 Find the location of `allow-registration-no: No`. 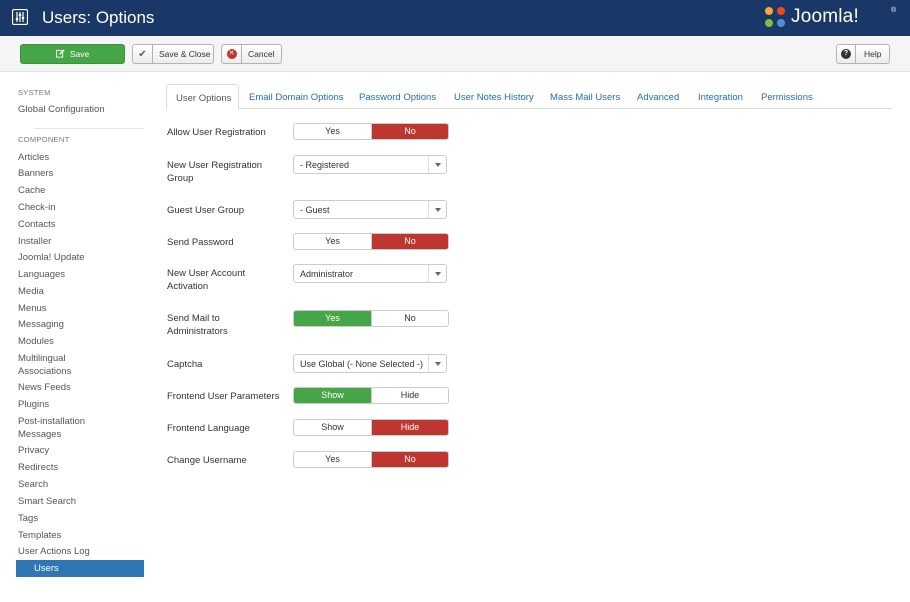

allow-registration-no: No is located at coordinates (409, 131).